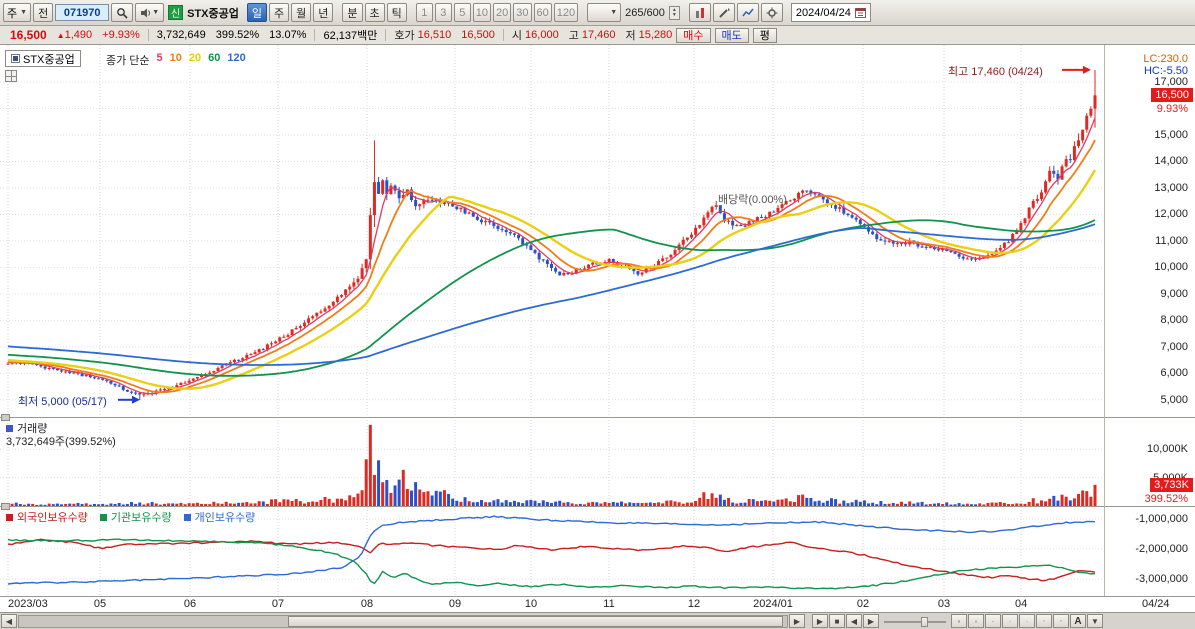 Image resolution: width=1195 pixels, height=629 pixels. I want to click on period-day-button: 일, so click(257, 12).